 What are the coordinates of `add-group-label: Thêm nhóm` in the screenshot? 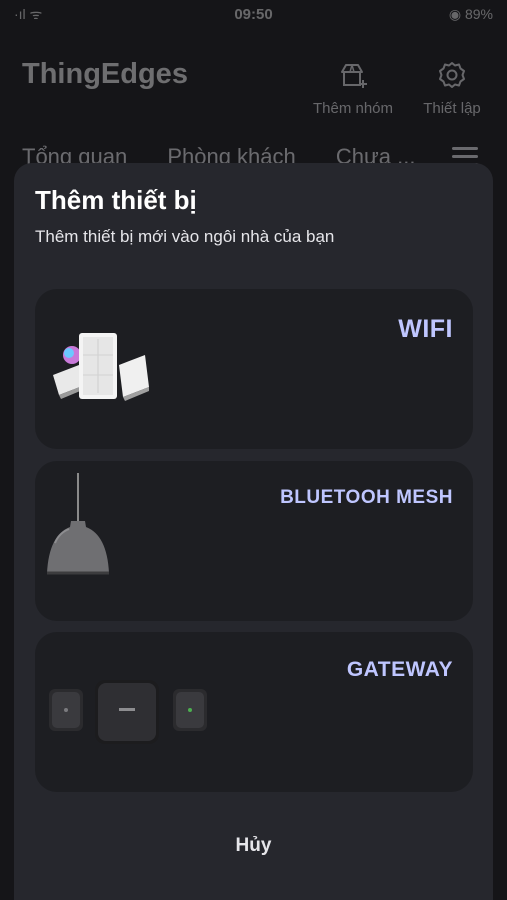 It's located at (353, 108).